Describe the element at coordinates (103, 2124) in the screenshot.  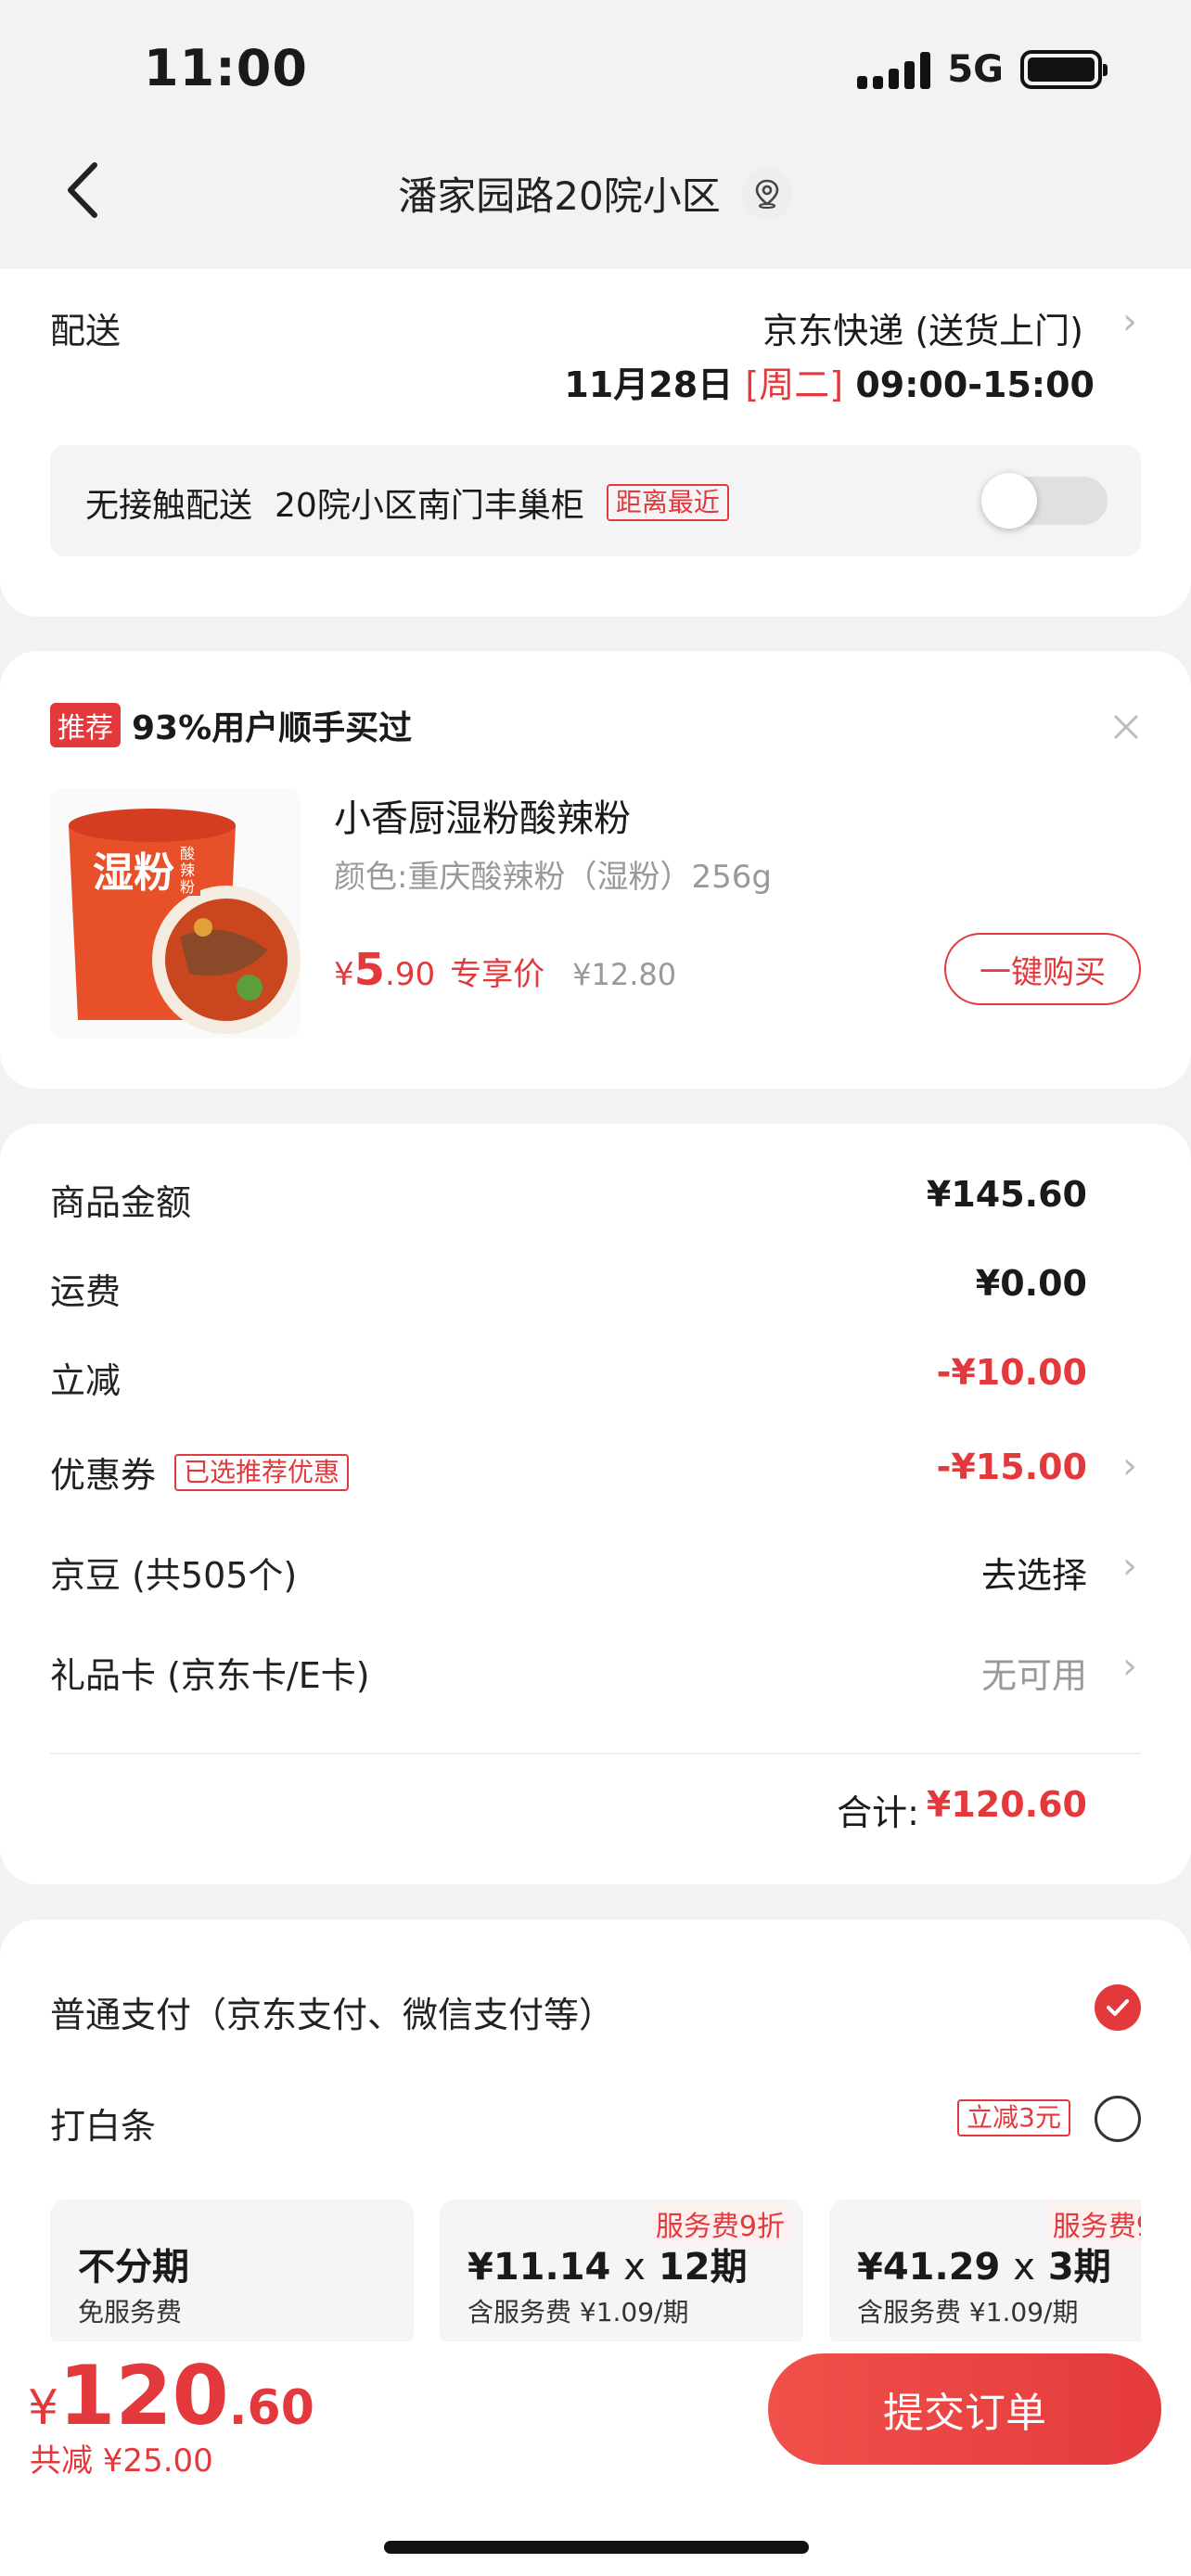
I see `baitiao-label: 打白条` at that location.